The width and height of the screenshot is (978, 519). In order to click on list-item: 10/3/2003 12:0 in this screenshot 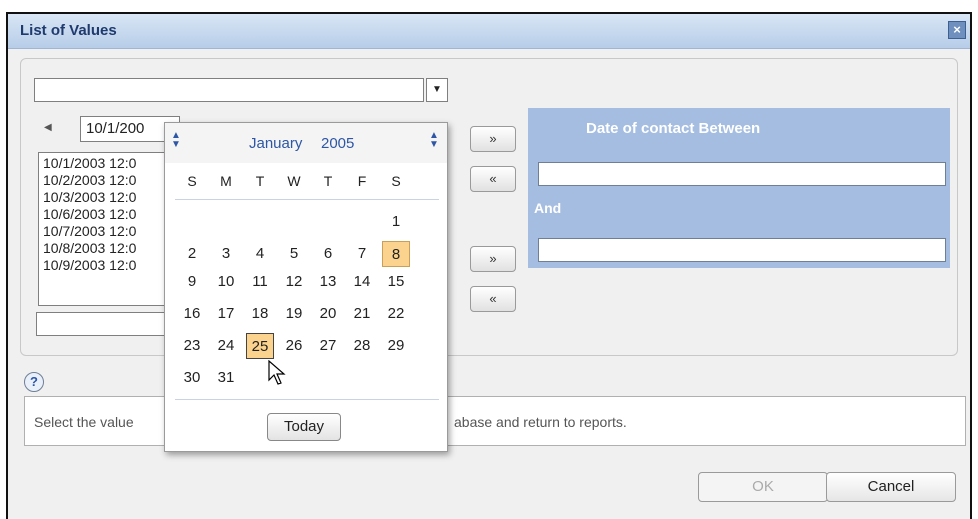, I will do `click(108, 197)`.